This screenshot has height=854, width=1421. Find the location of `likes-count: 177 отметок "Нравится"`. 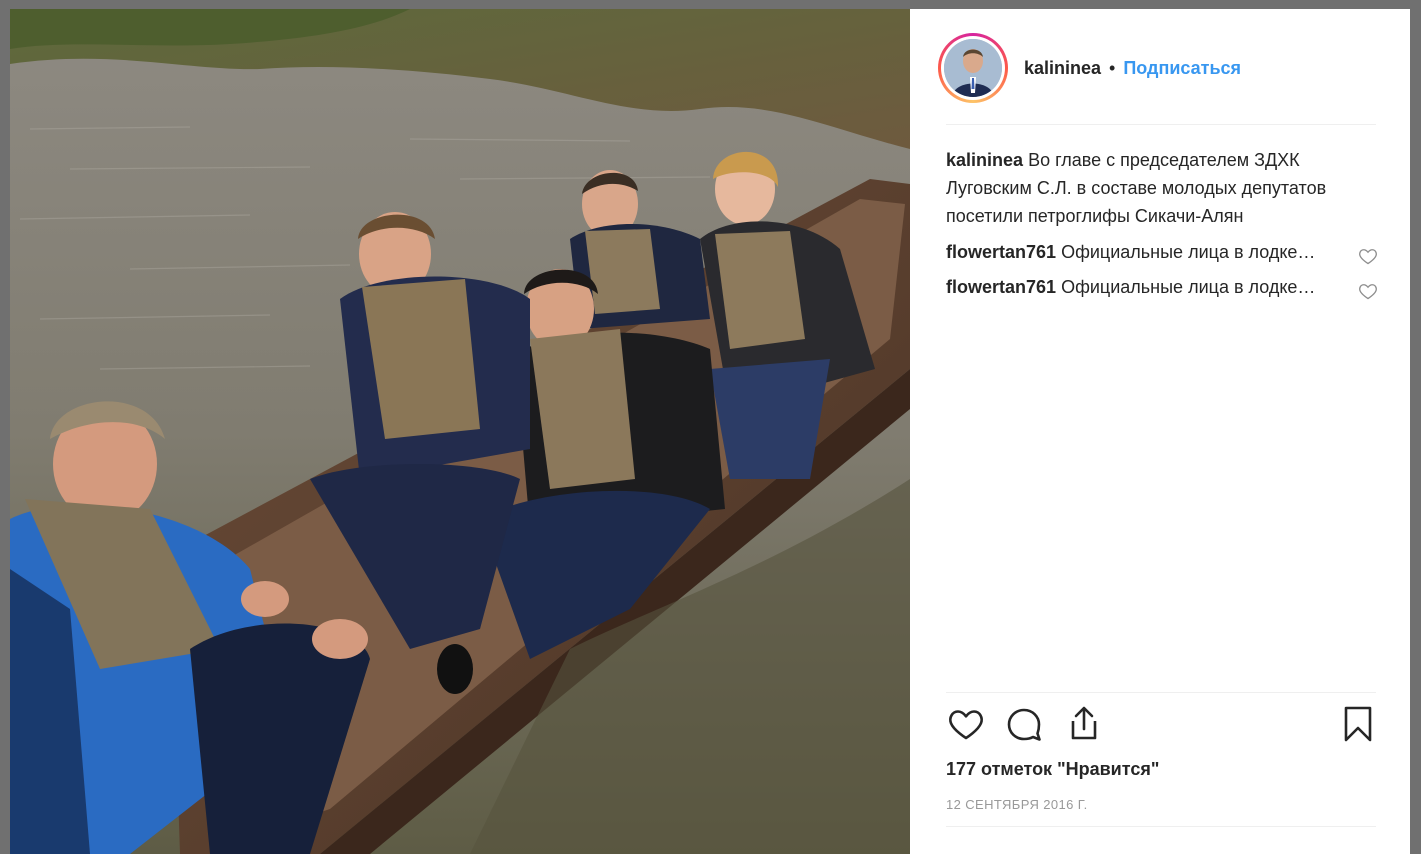

likes-count: 177 отметок "Нравится" is located at coordinates (1052, 769).